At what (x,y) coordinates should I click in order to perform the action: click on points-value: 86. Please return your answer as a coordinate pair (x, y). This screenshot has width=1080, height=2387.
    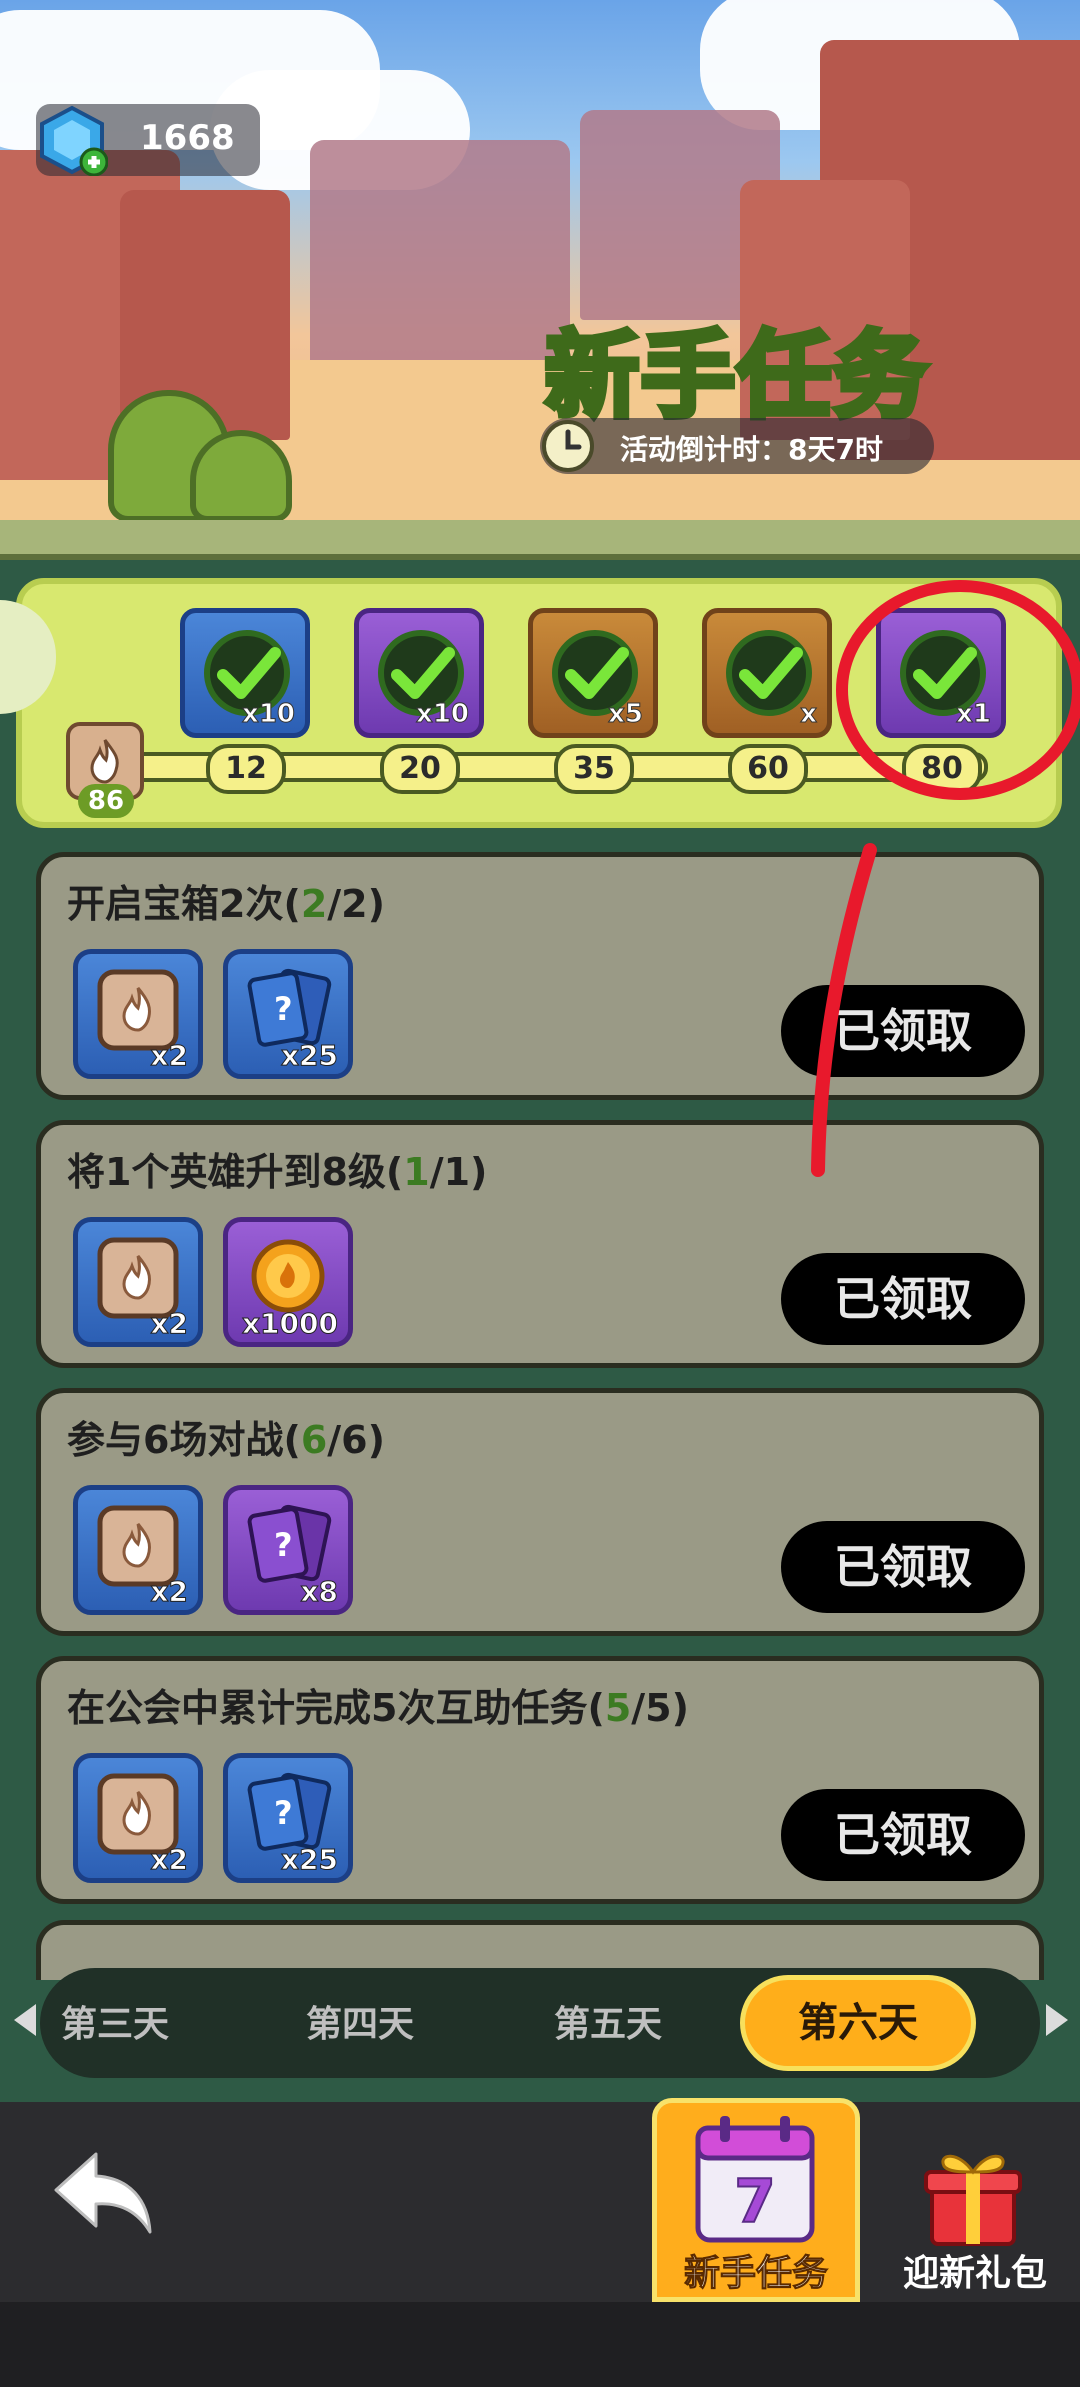
    Looking at the image, I should click on (106, 801).